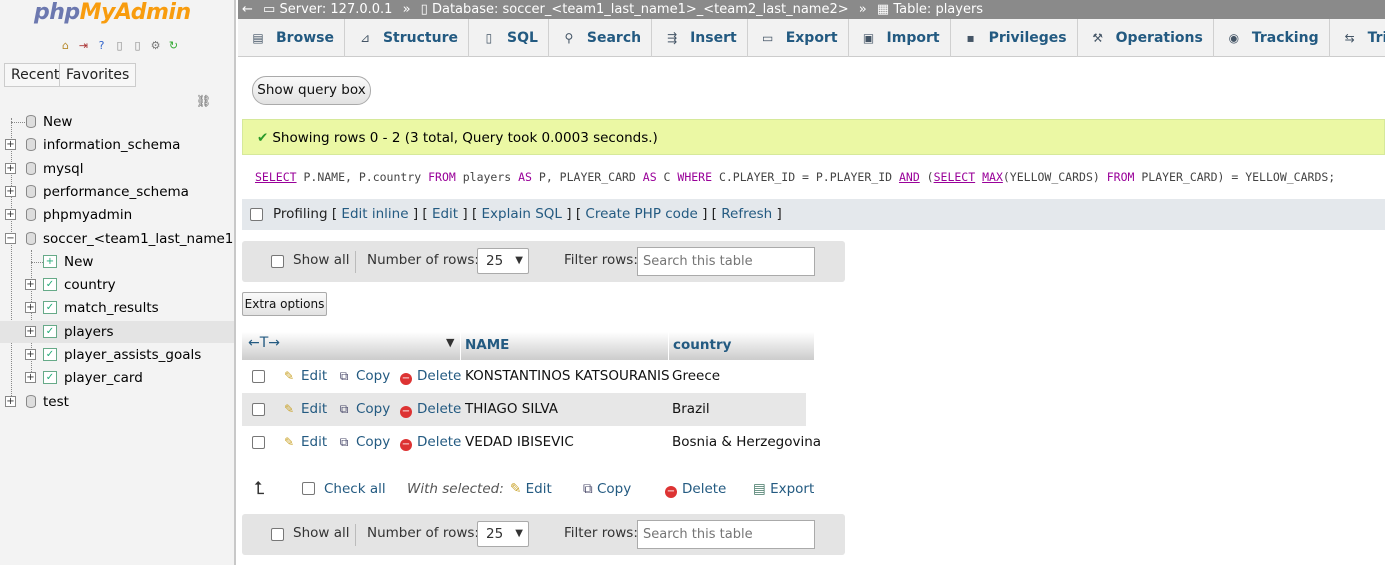 Image resolution: width=1385 pixels, height=565 pixels. Describe the element at coordinates (117, 285) in the screenshot. I see `tree-item: + ✓ country` at that location.